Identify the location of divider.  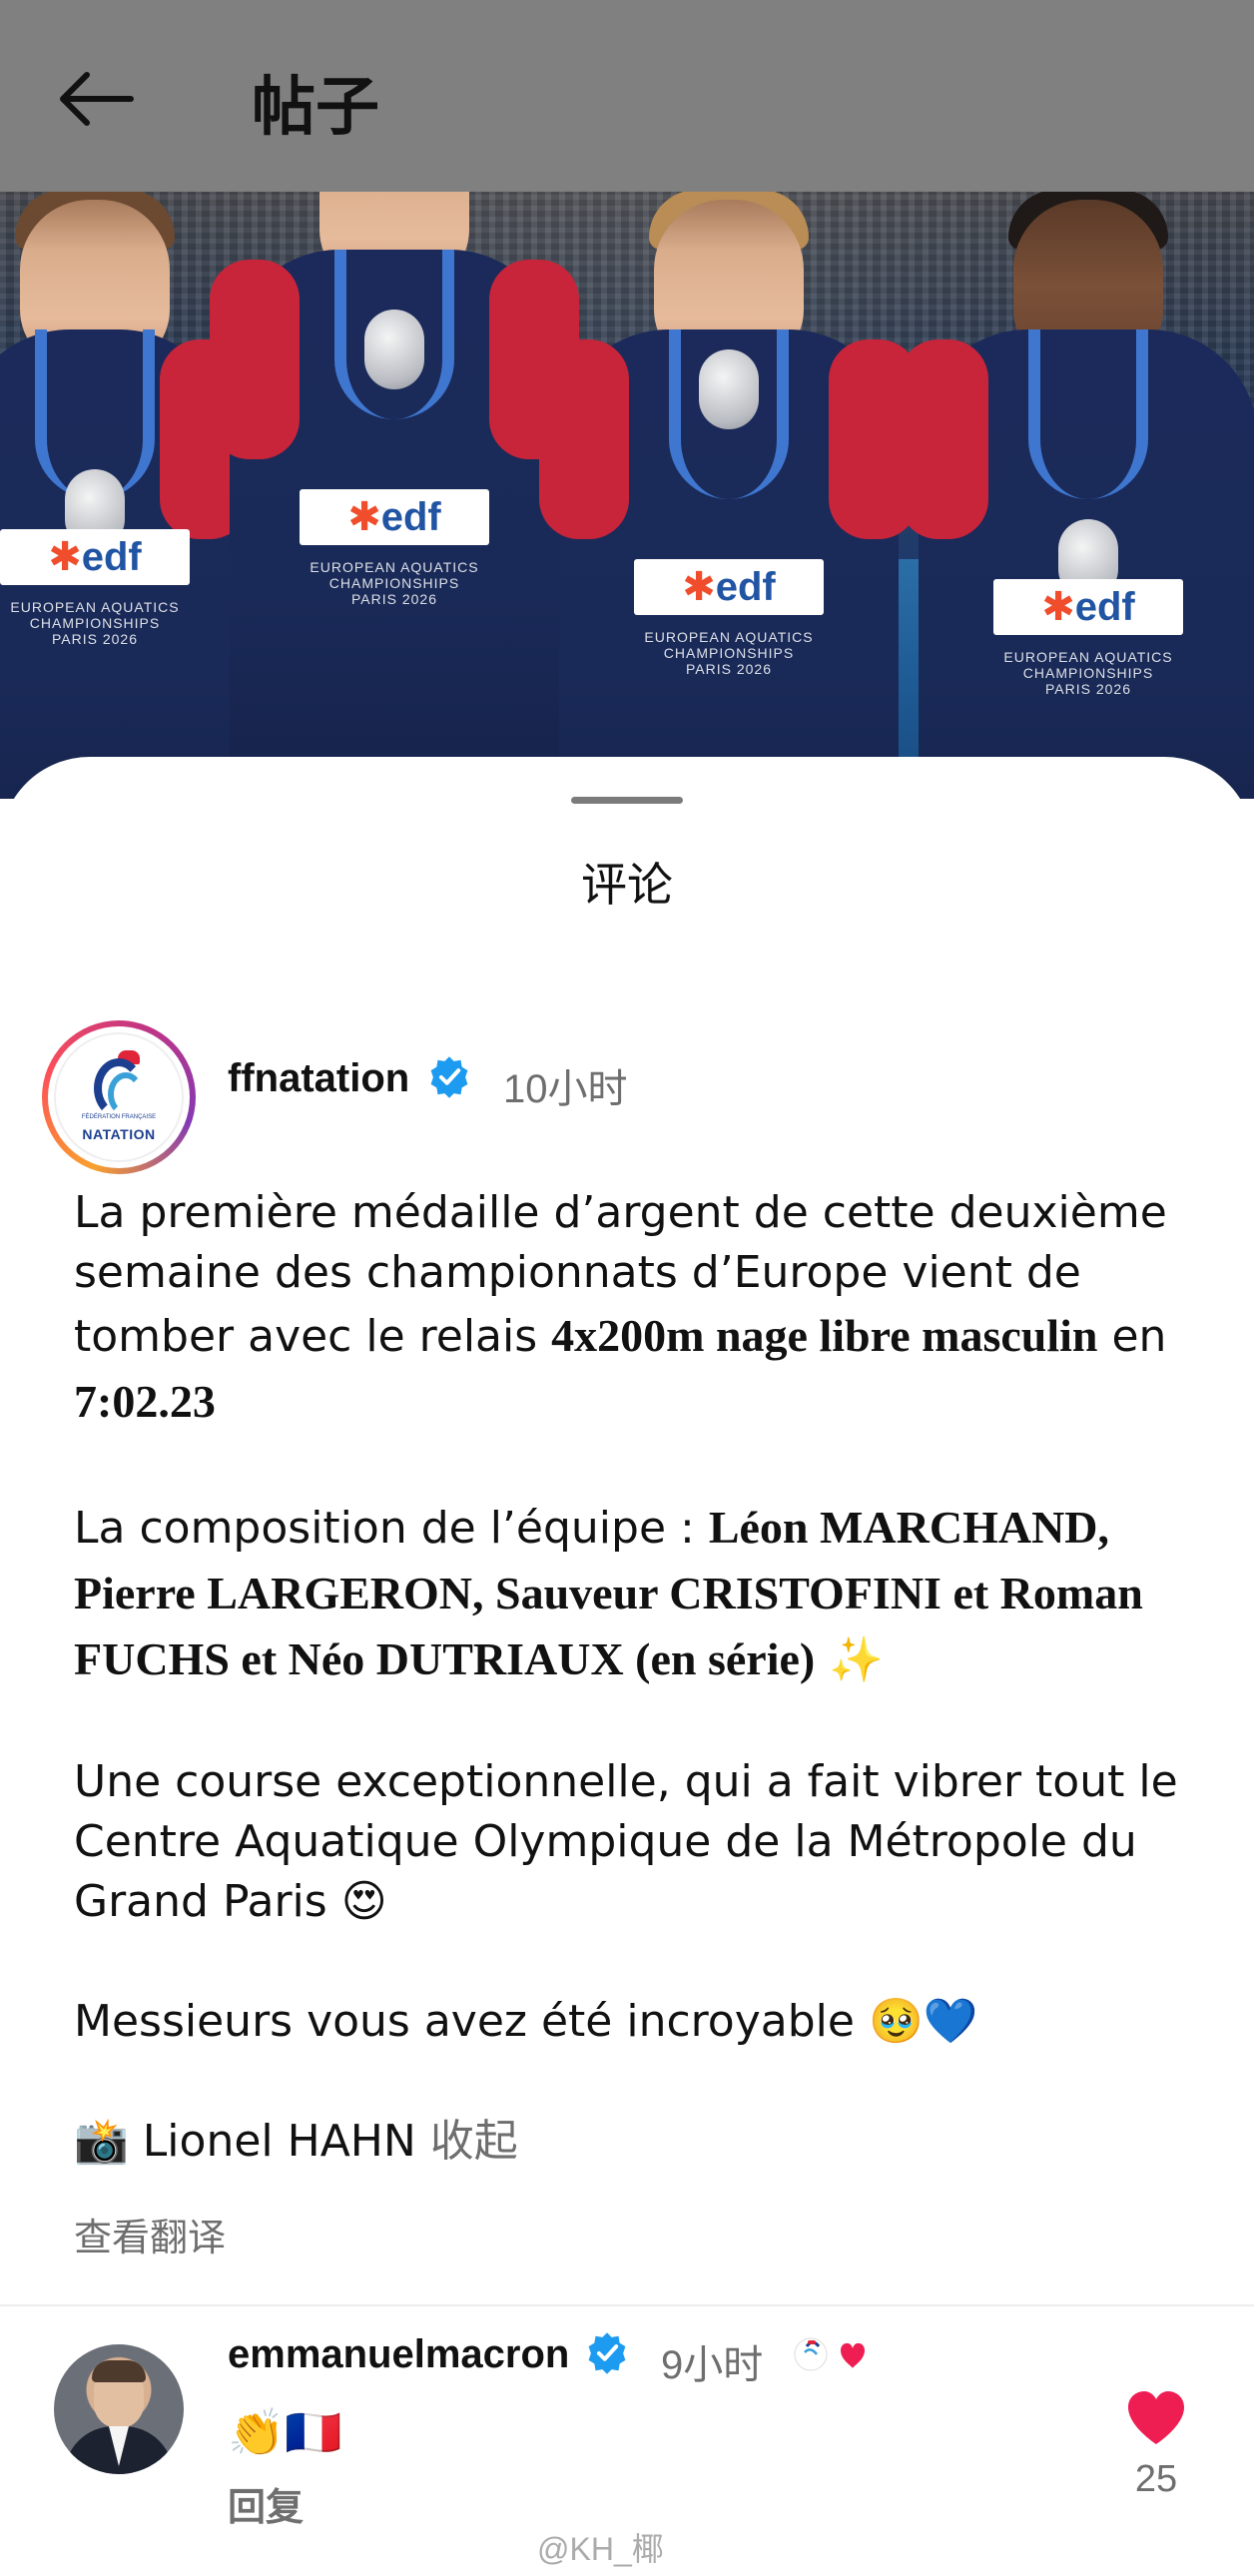
(627, 2305).